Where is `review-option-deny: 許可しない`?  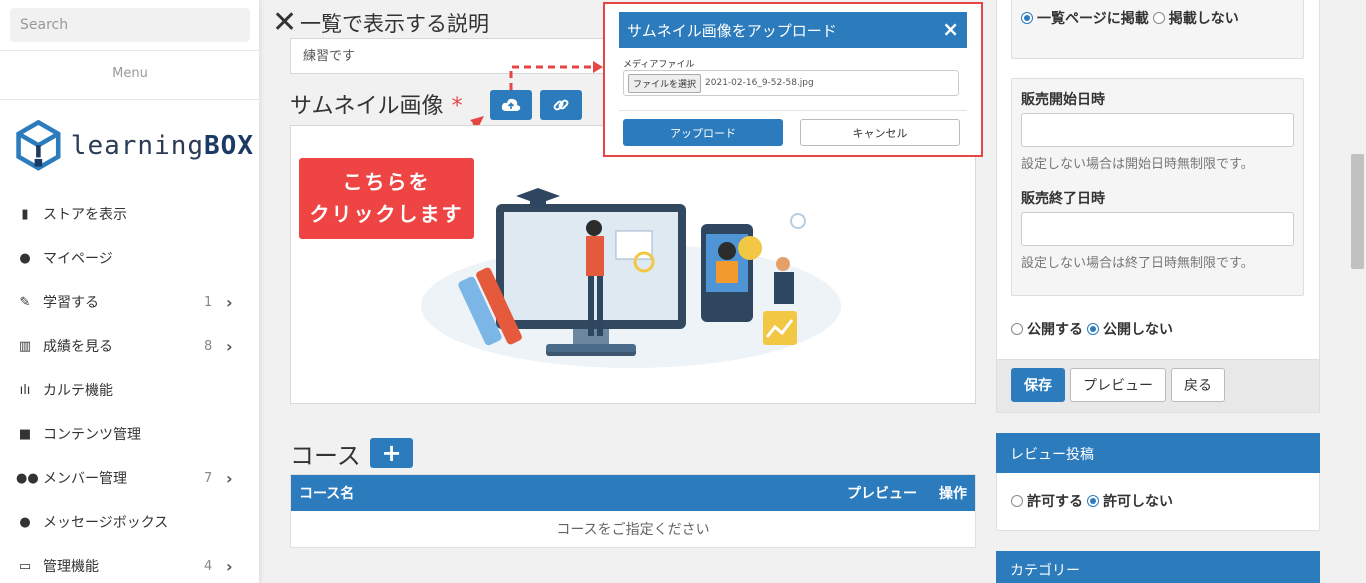 review-option-deny: 許可しない is located at coordinates (1130, 501).